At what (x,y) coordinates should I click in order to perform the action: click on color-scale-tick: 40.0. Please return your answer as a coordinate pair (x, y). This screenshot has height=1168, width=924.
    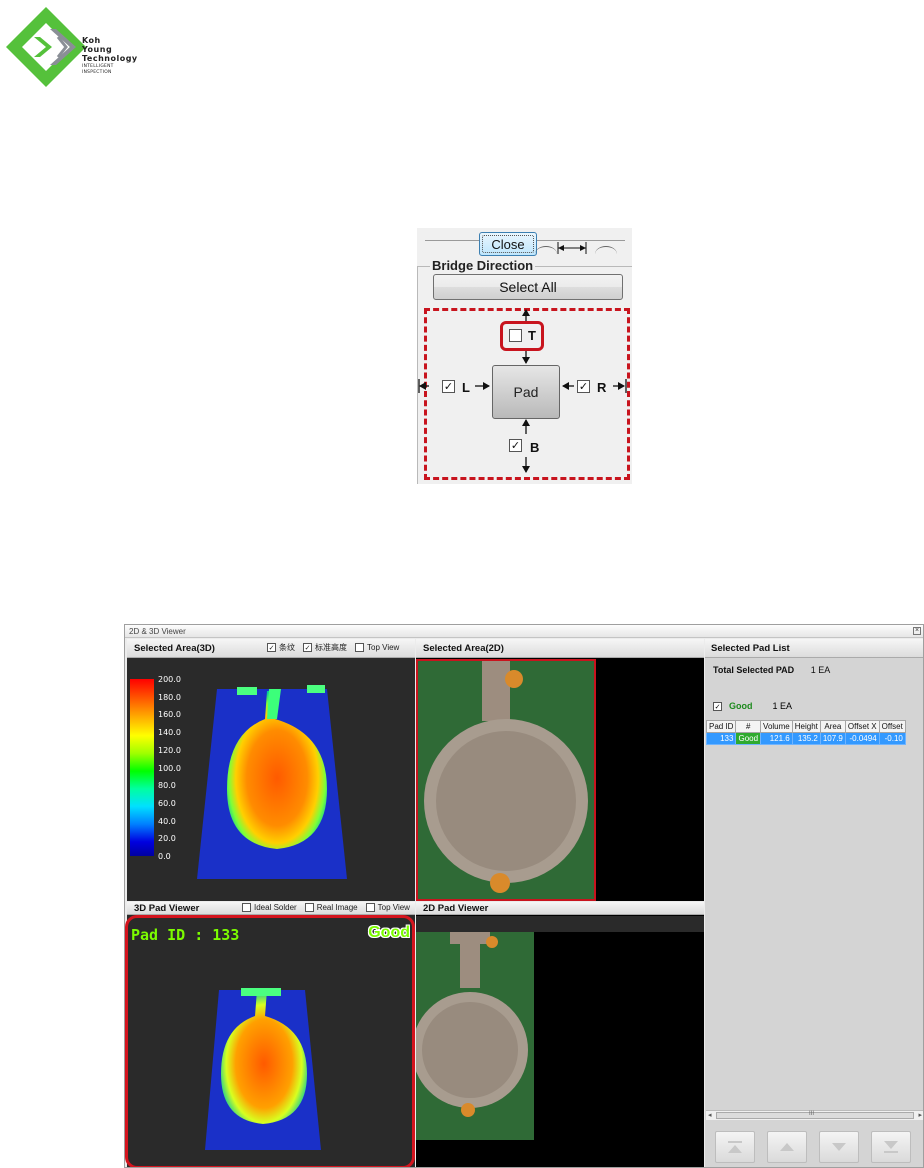
    Looking at the image, I should click on (167, 821).